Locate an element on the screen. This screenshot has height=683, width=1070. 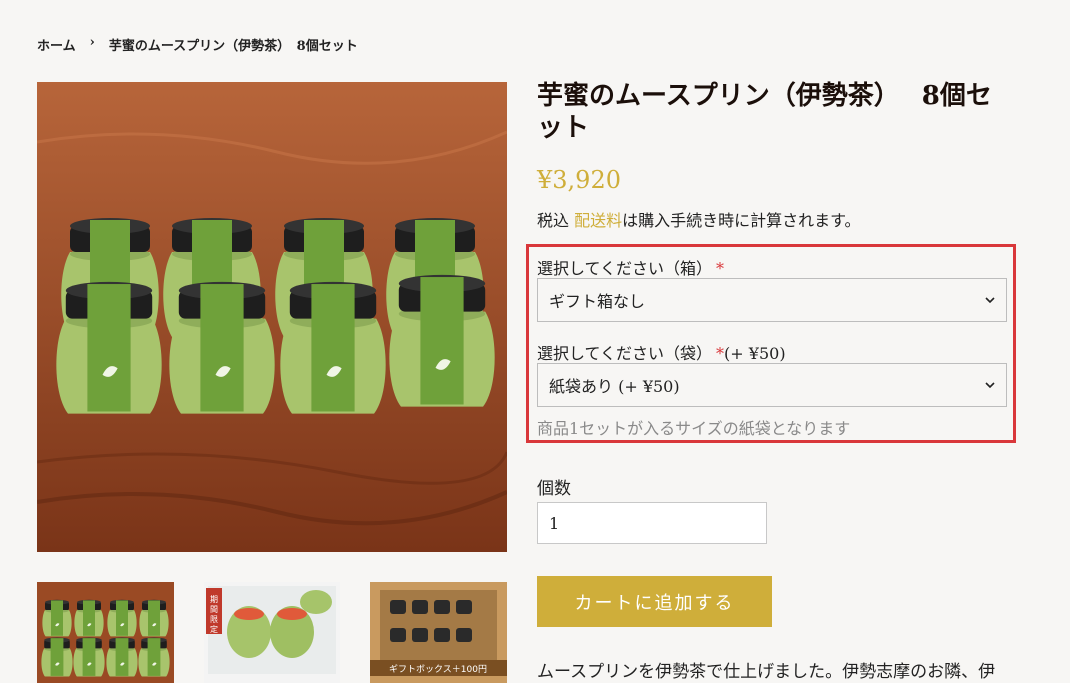
tax-suffix: は購入手続き時に計算されます。 is located at coordinates (741, 220).